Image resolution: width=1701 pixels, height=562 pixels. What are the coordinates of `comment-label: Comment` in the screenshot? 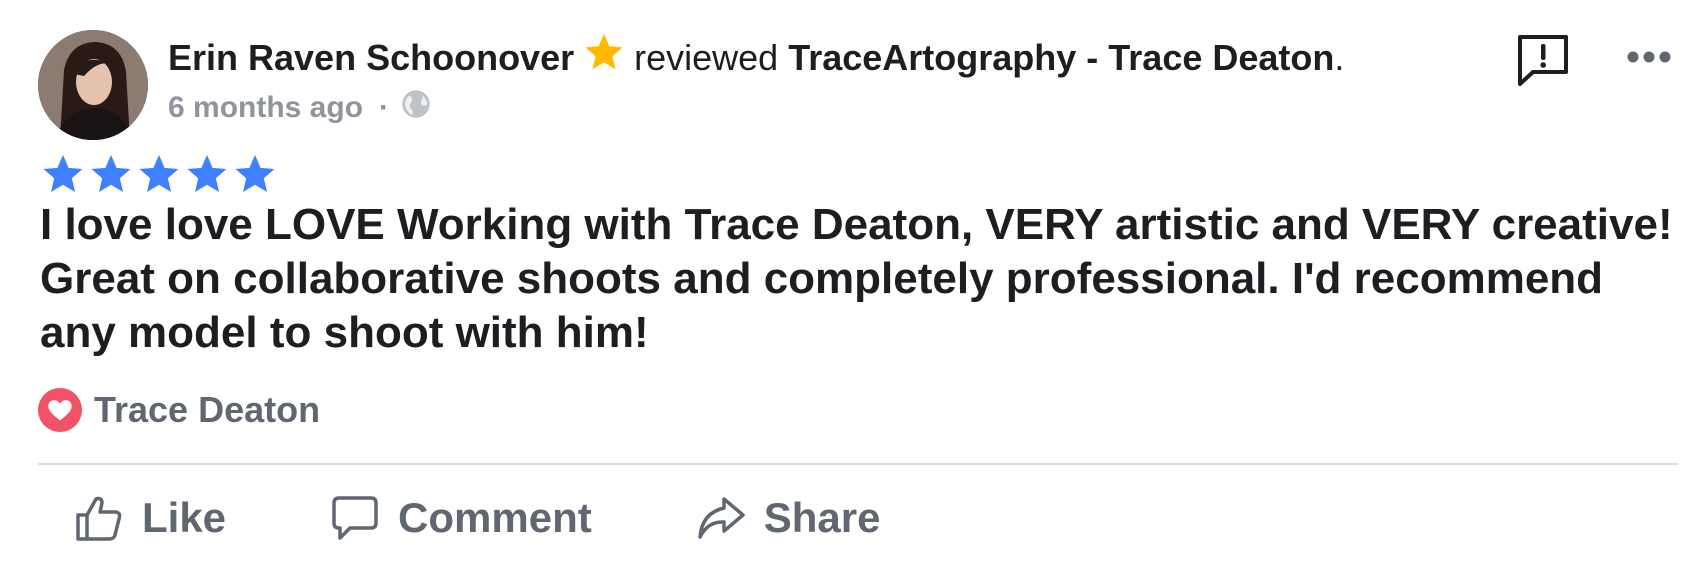 It's located at (495, 517).